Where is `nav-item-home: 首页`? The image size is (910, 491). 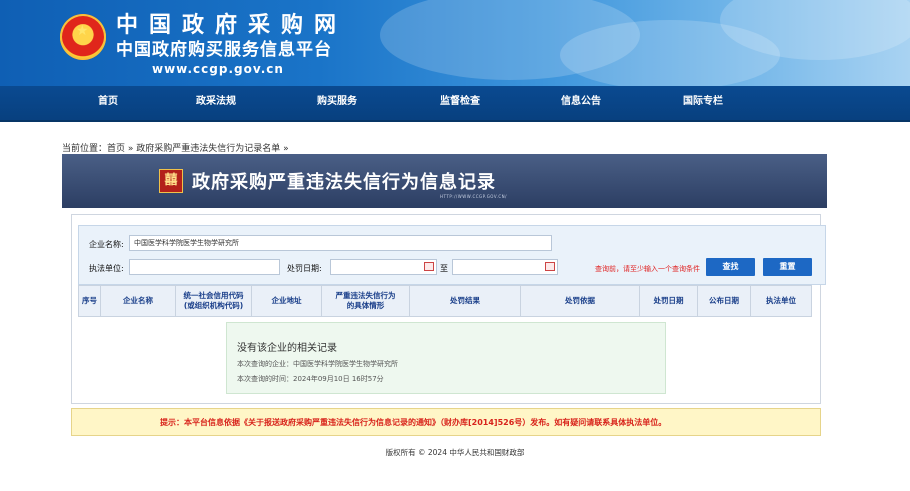
nav-item-home: 首页 is located at coordinates (108, 103).